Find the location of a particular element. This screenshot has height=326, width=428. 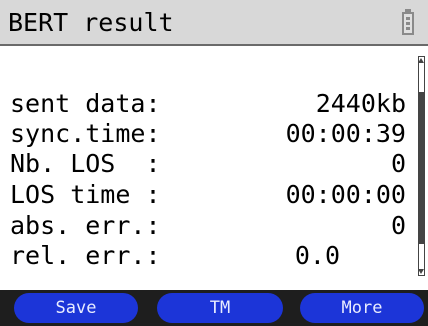

result-label: Nb. LOS : is located at coordinates (85, 163).